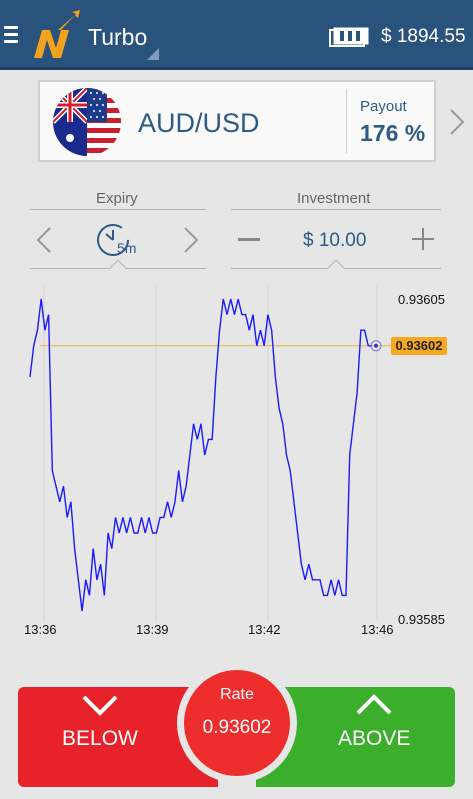 The width and height of the screenshot is (473, 799). Describe the element at coordinates (374, 704) in the screenshot. I see `chevron-up-icon` at that location.